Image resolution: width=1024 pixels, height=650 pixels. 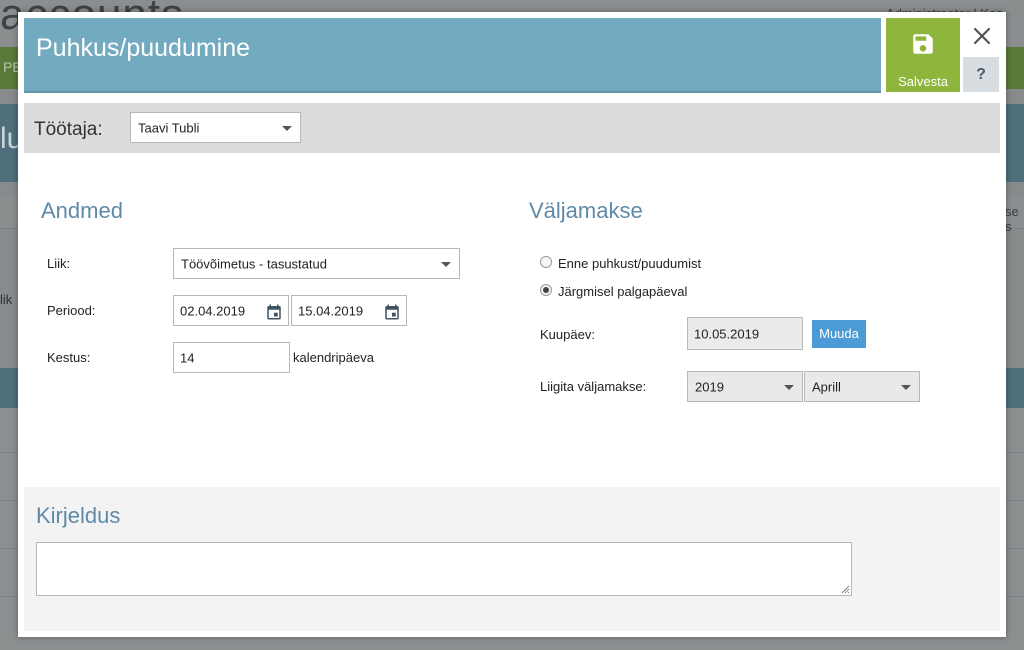 What do you see at coordinates (546, 290) in the screenshot?
I see `radio-next-payday` at bounding box center [546, 290].